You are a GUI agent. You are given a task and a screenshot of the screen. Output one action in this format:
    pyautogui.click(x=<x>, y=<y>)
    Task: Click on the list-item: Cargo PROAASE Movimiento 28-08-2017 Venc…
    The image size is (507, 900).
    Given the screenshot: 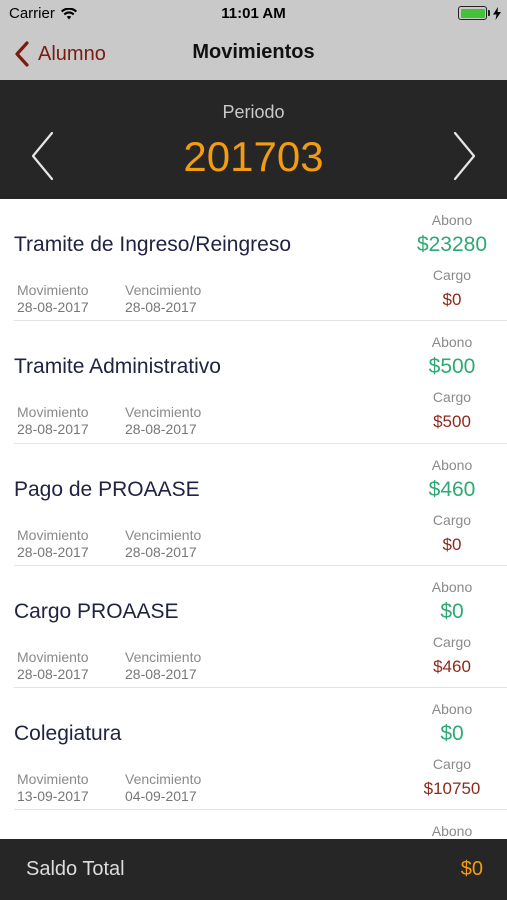 What is the action you would take?
    pyautogui.click(x=253, y=627)
    